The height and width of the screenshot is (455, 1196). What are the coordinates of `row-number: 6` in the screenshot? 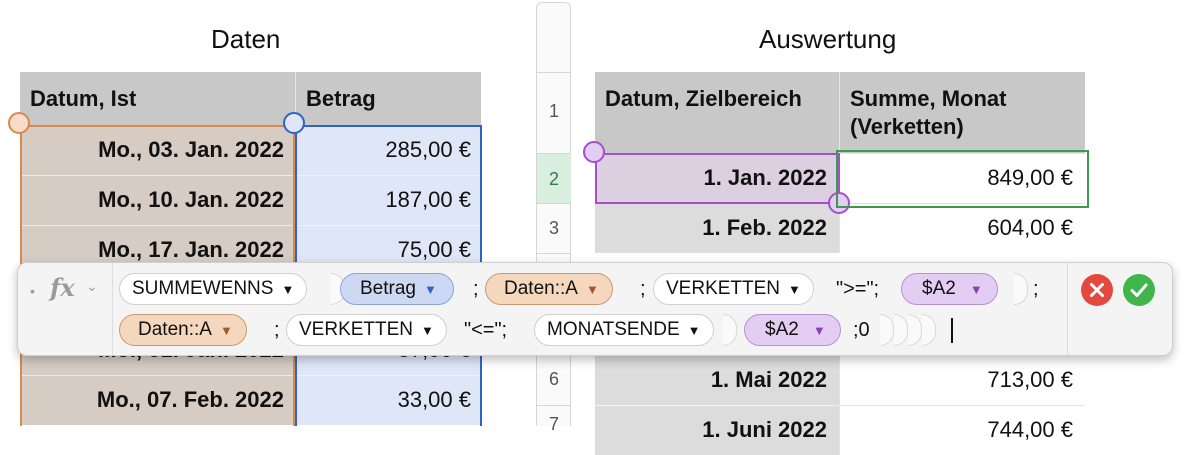 It's located at (554, 379).